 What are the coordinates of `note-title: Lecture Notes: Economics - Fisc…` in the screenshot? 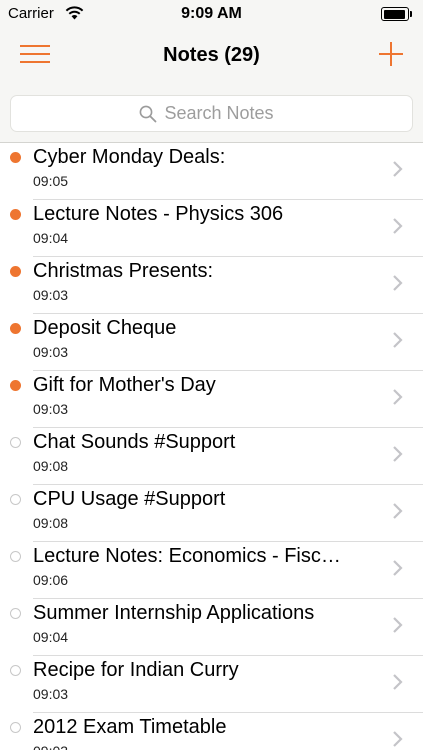 It's located at (187, 556).